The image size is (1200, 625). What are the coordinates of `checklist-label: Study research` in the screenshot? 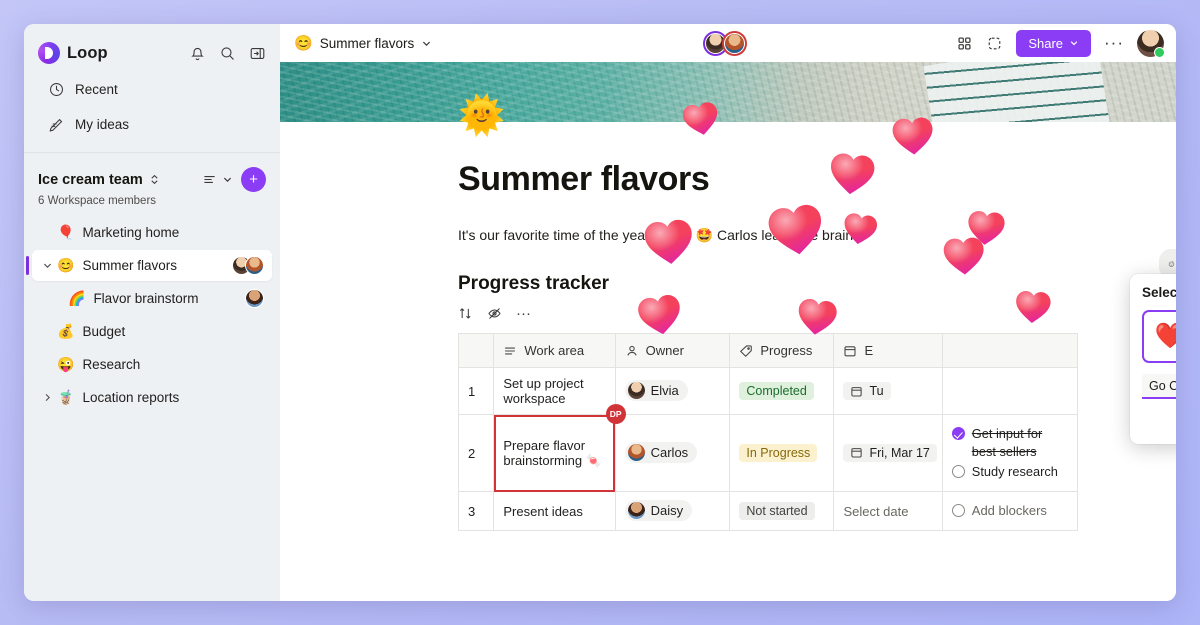 It's located at (1014, 472).